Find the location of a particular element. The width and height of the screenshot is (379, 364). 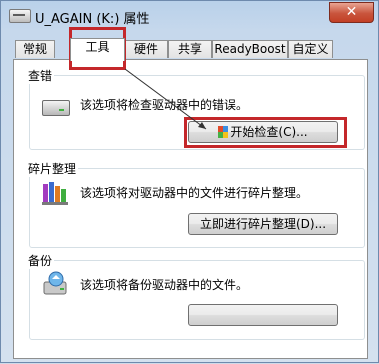

backup-description: 该选项将备份驱动器中的文件。 is located at coordinates (164, 285).